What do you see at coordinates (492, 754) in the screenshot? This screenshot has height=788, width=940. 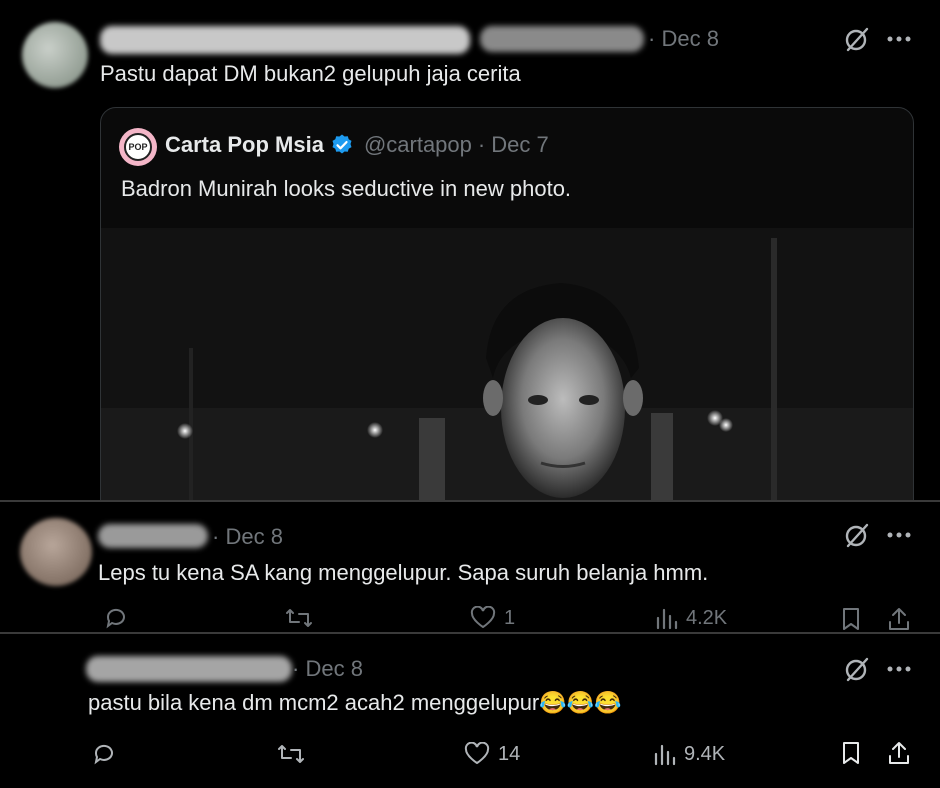 I see `like-button: 14` at bounding box center [492, 754].